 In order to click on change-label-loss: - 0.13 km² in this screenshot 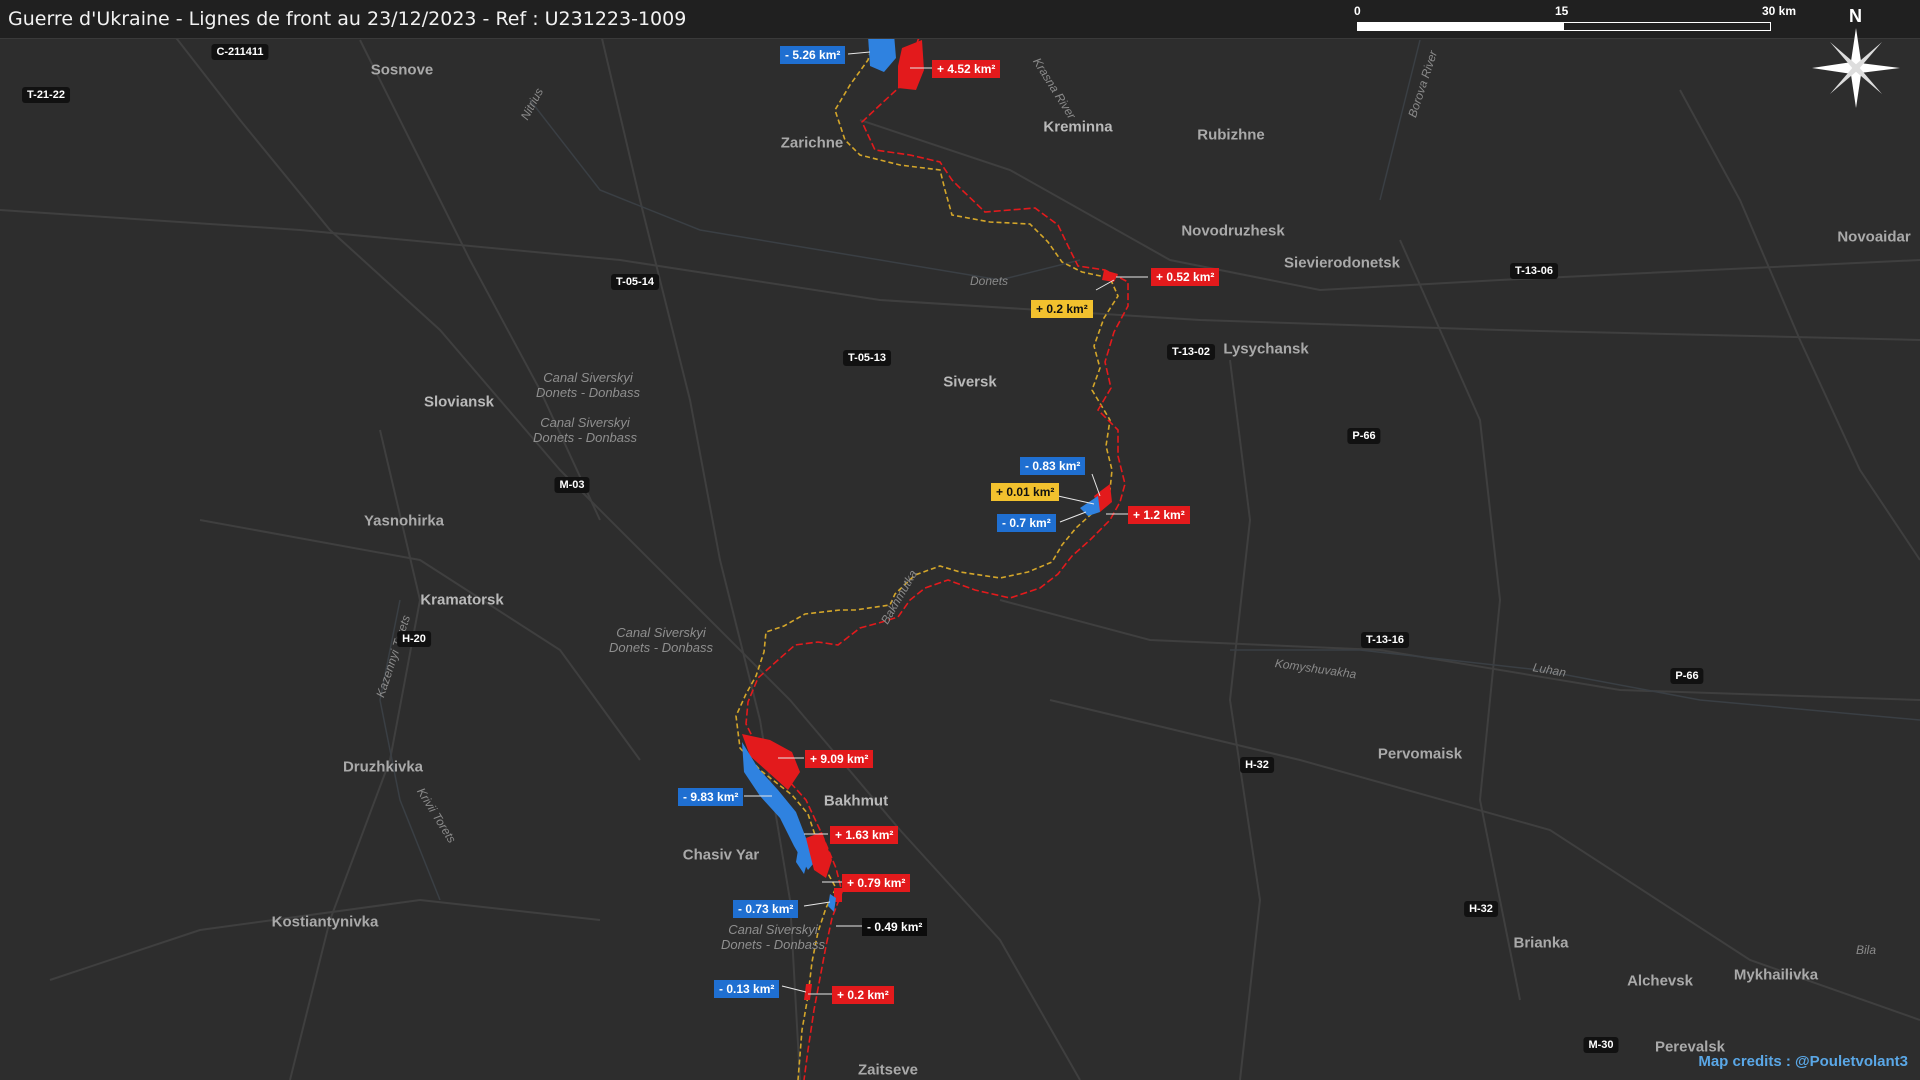, I will do `click(747, 989)`.